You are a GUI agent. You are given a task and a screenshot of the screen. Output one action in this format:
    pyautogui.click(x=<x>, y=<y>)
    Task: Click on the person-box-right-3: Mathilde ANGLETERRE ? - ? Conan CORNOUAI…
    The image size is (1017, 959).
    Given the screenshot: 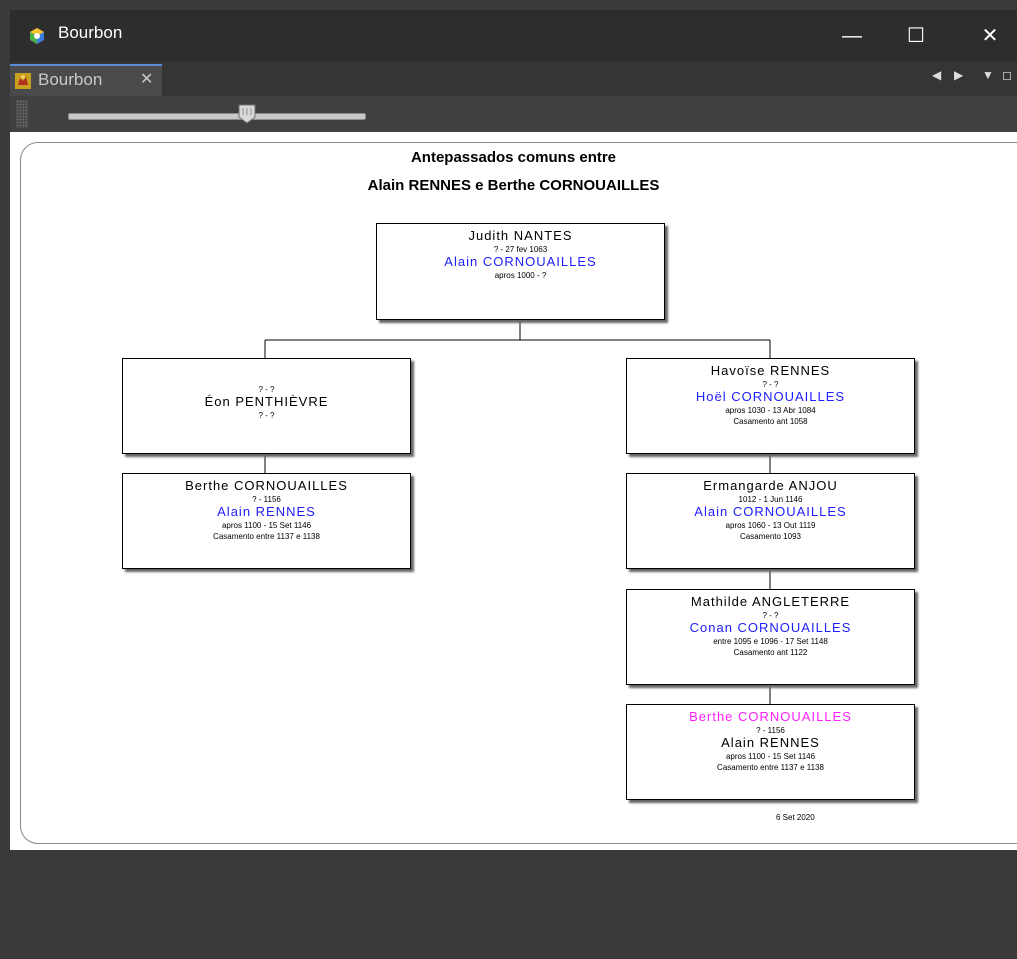 What is the action you would take?
    pyautogui.click(x=770, y=637)
    